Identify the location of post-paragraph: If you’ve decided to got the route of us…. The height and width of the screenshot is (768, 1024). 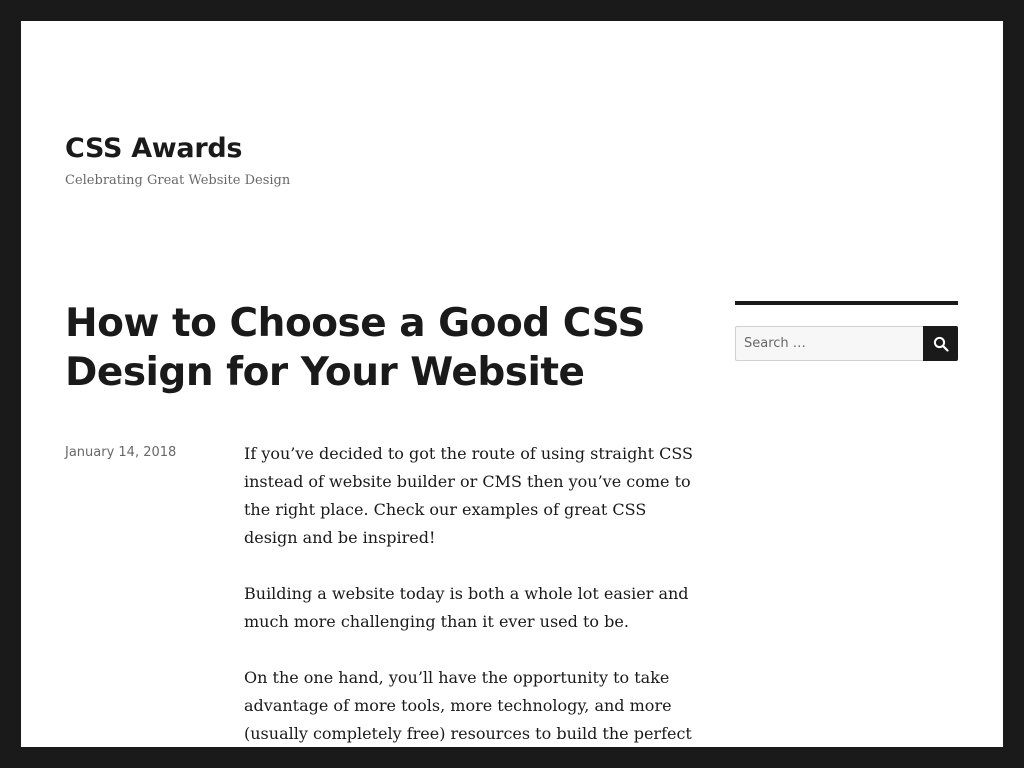
(469, 495).